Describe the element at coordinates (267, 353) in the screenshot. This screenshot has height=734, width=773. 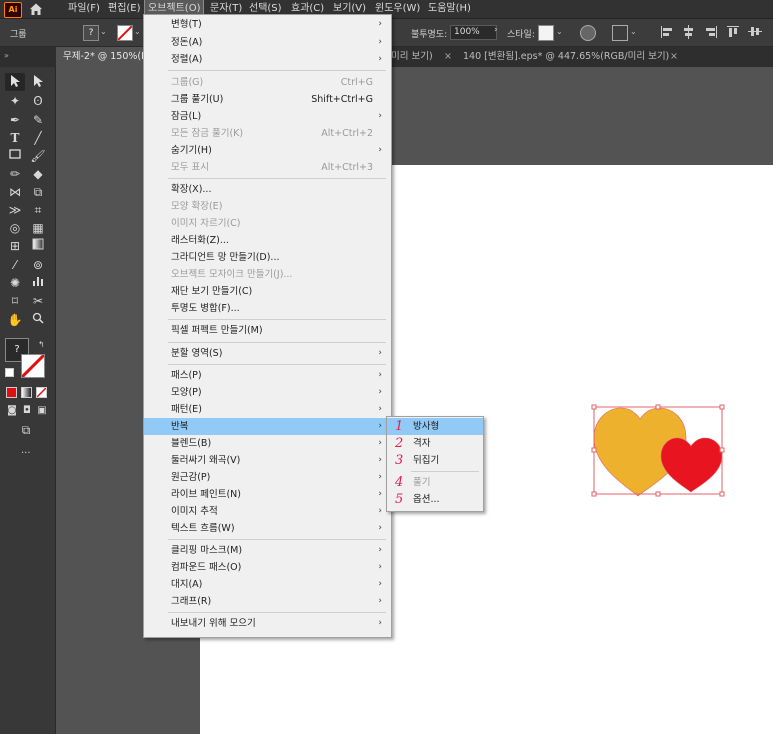
I see `menu-item-slice: 분할 영역(S) ›` at that location.